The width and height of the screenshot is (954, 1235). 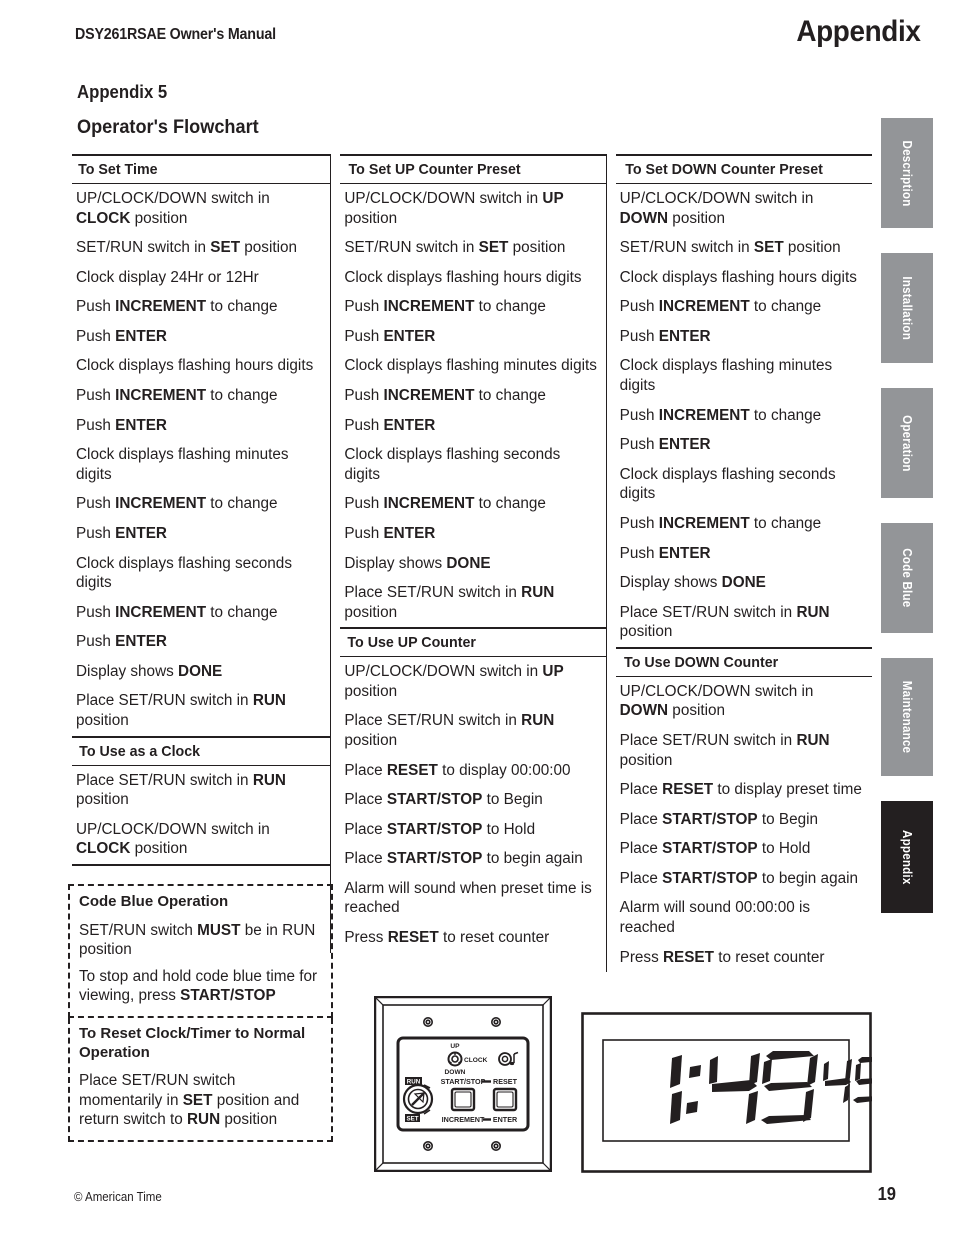 What do you see at coordinates (414, 1082) in the screenshot?
I see `svg-text: RUN` at bounding box center [414, 1082].